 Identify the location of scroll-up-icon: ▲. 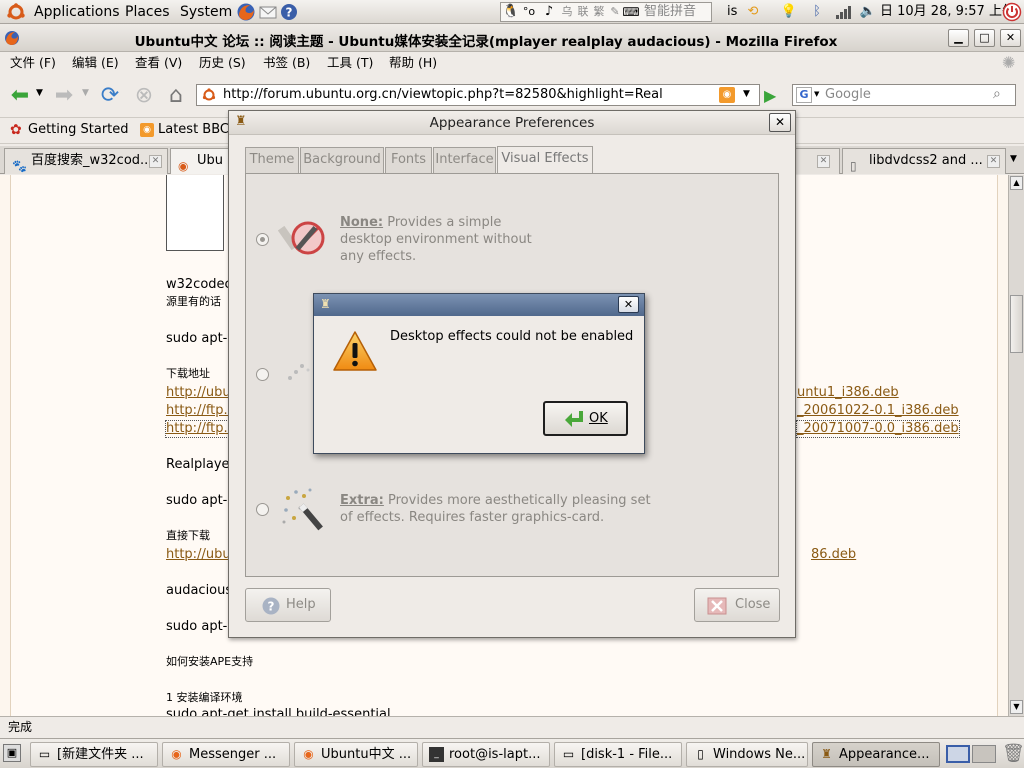
(1016, 183).